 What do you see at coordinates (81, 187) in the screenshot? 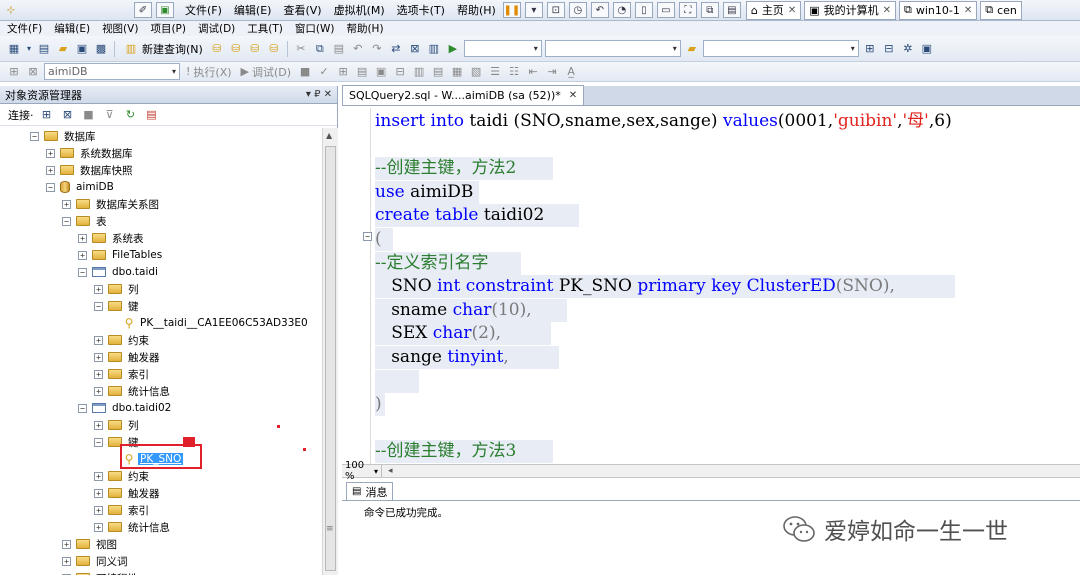
I see `tree-node: − aimiDB` at bounding box center [81, 187].